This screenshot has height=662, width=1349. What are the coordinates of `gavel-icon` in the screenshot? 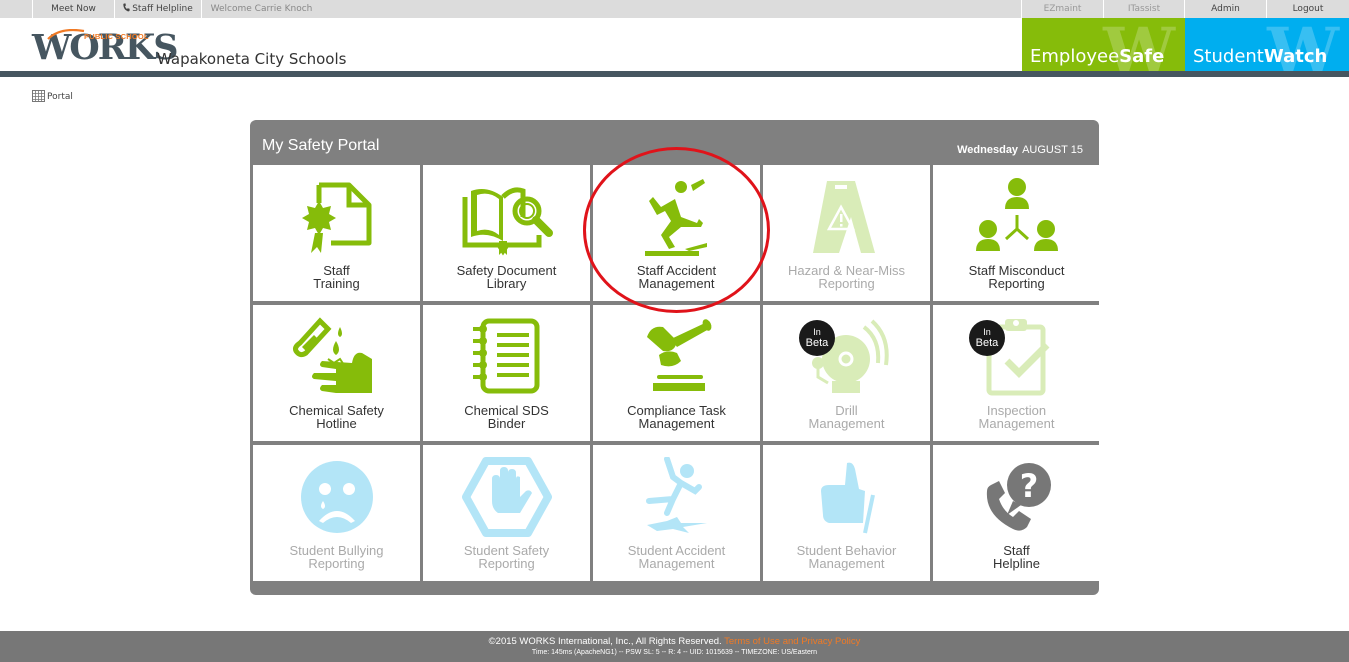 It's located at (678, 355).